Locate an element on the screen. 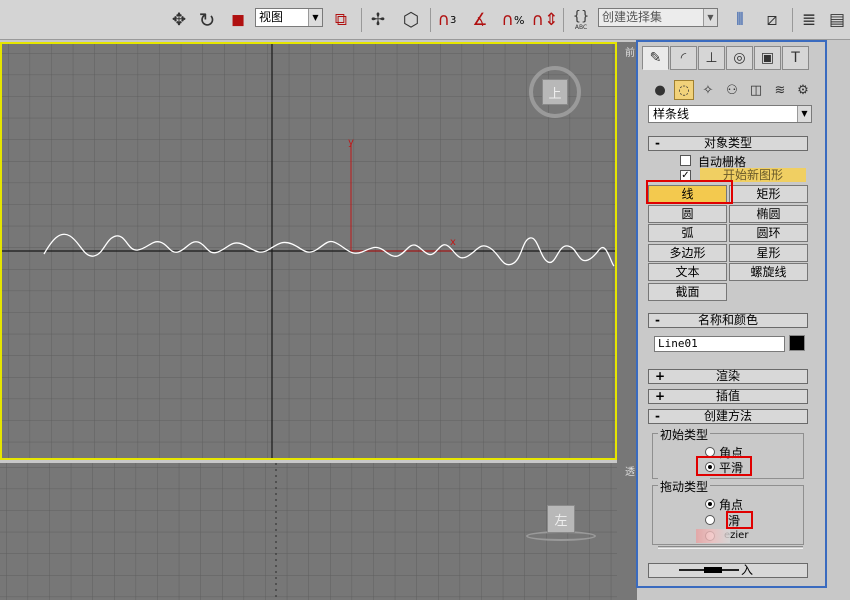  rollout-title: 对象类型 is located at coordinates (727, 143).